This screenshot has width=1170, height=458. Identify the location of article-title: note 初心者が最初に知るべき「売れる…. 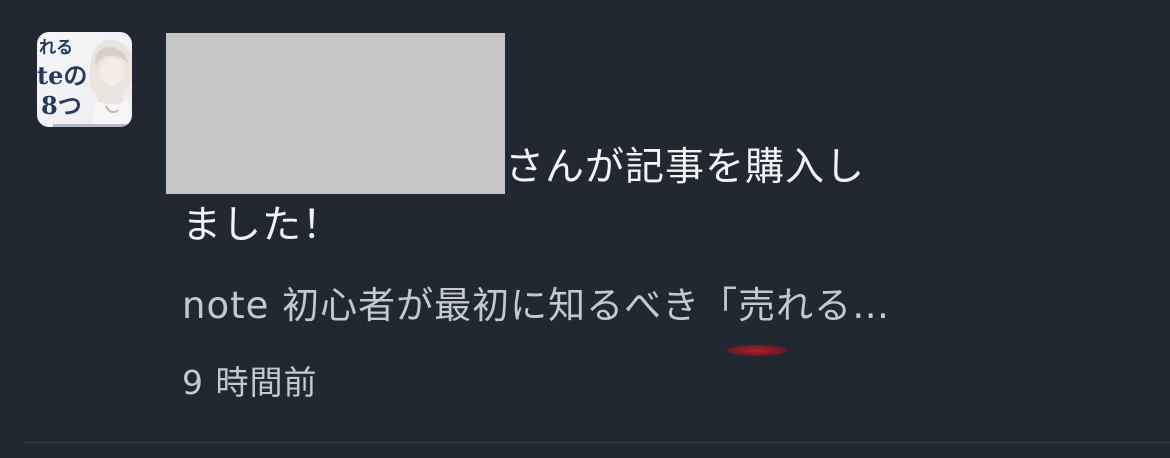
(536, 306).